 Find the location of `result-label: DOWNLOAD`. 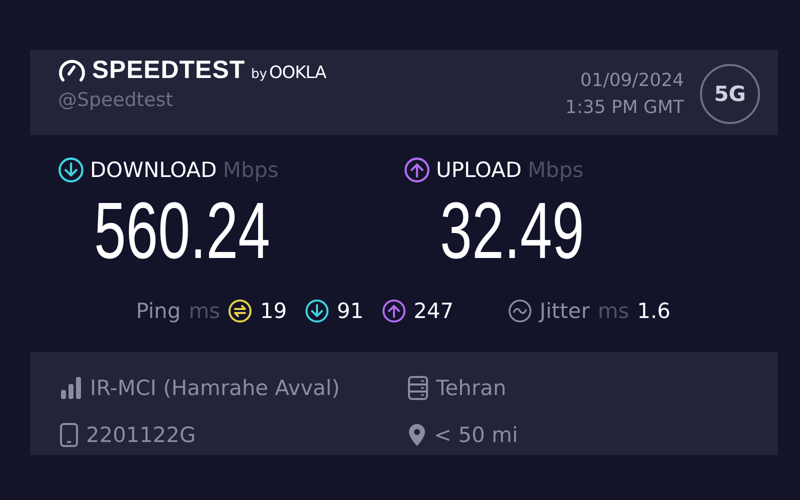

result-label: DOWNLOAD is located at coordinates (153, 170).